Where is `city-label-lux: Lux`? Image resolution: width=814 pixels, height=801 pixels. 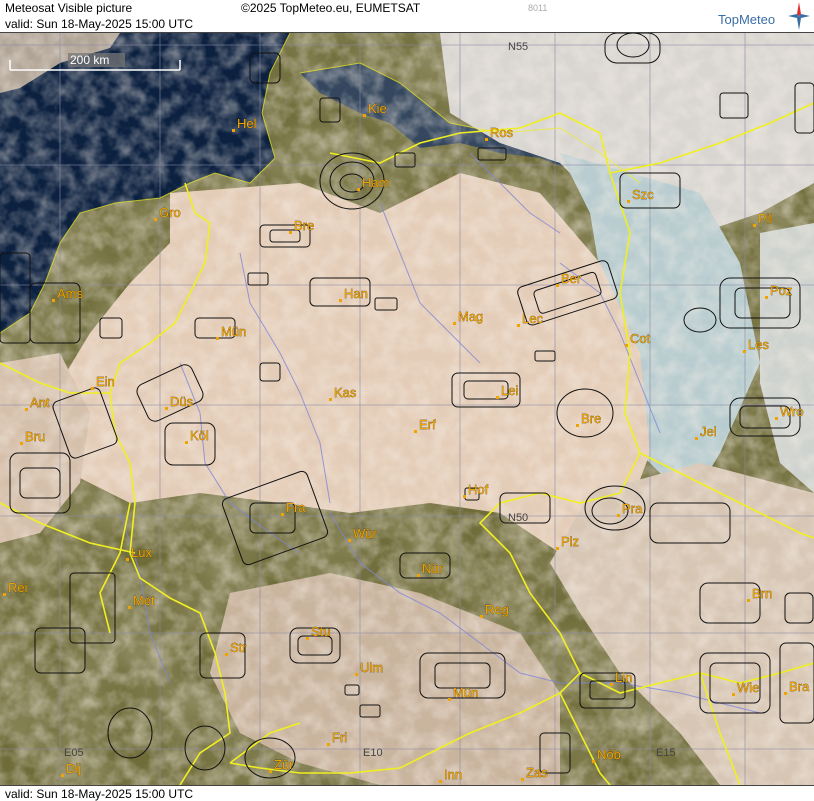 city-label-lux: Lux is located at coordinates (141, 552).